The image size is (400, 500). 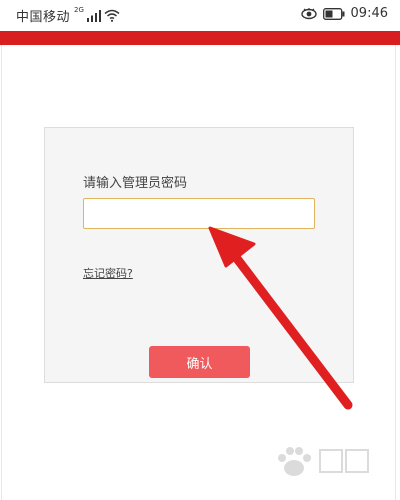 I want to click on signal-icon, so click(x=93, y=15).